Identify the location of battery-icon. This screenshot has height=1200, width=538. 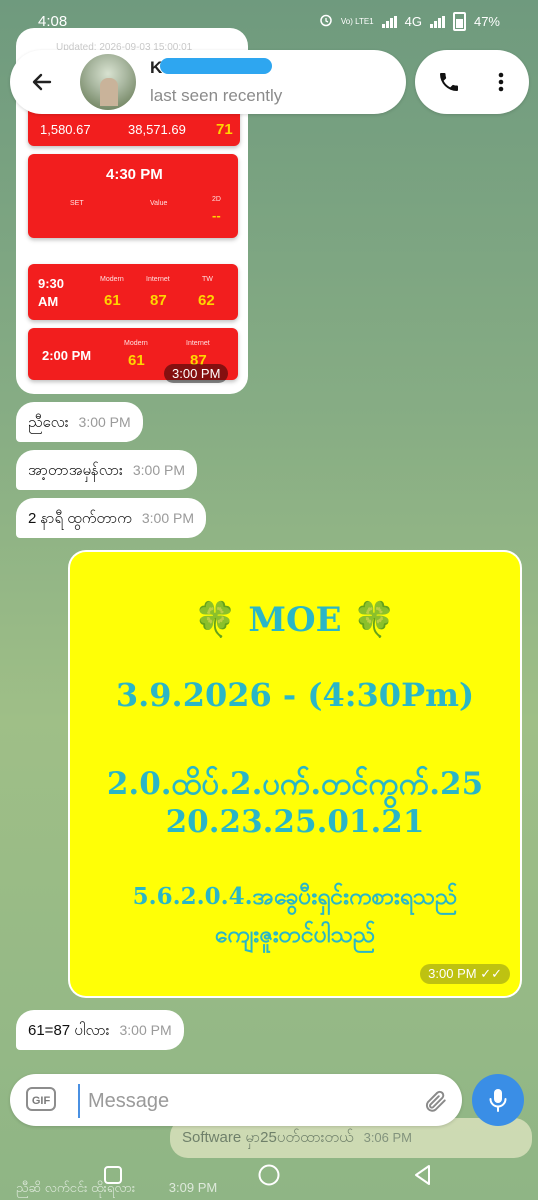
(459, 21).